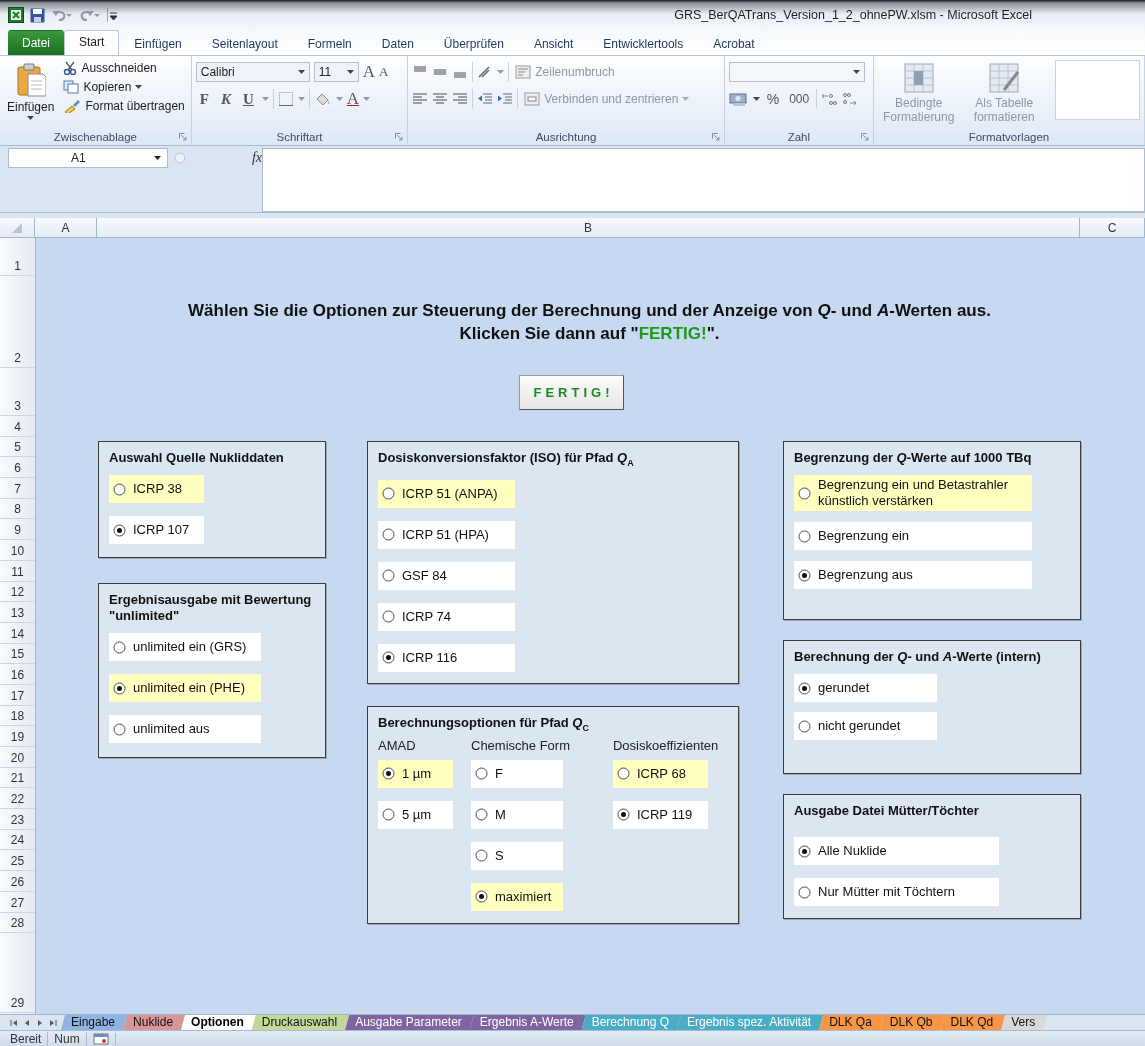 This screenshot has width=1145, height=1046. Describe the element at coordinates (1097, 90) in the screenshot. I see `style-gallery` at that location.